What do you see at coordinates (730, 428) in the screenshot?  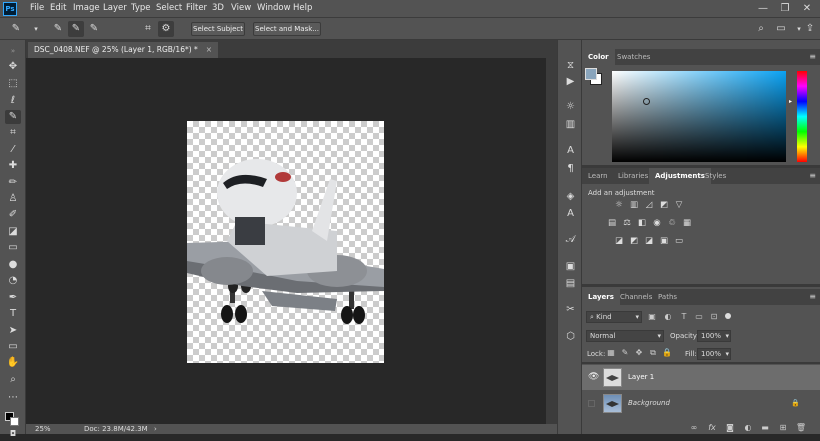 I see `add-mask-icon: ◙` at bounding box center [730, 428].